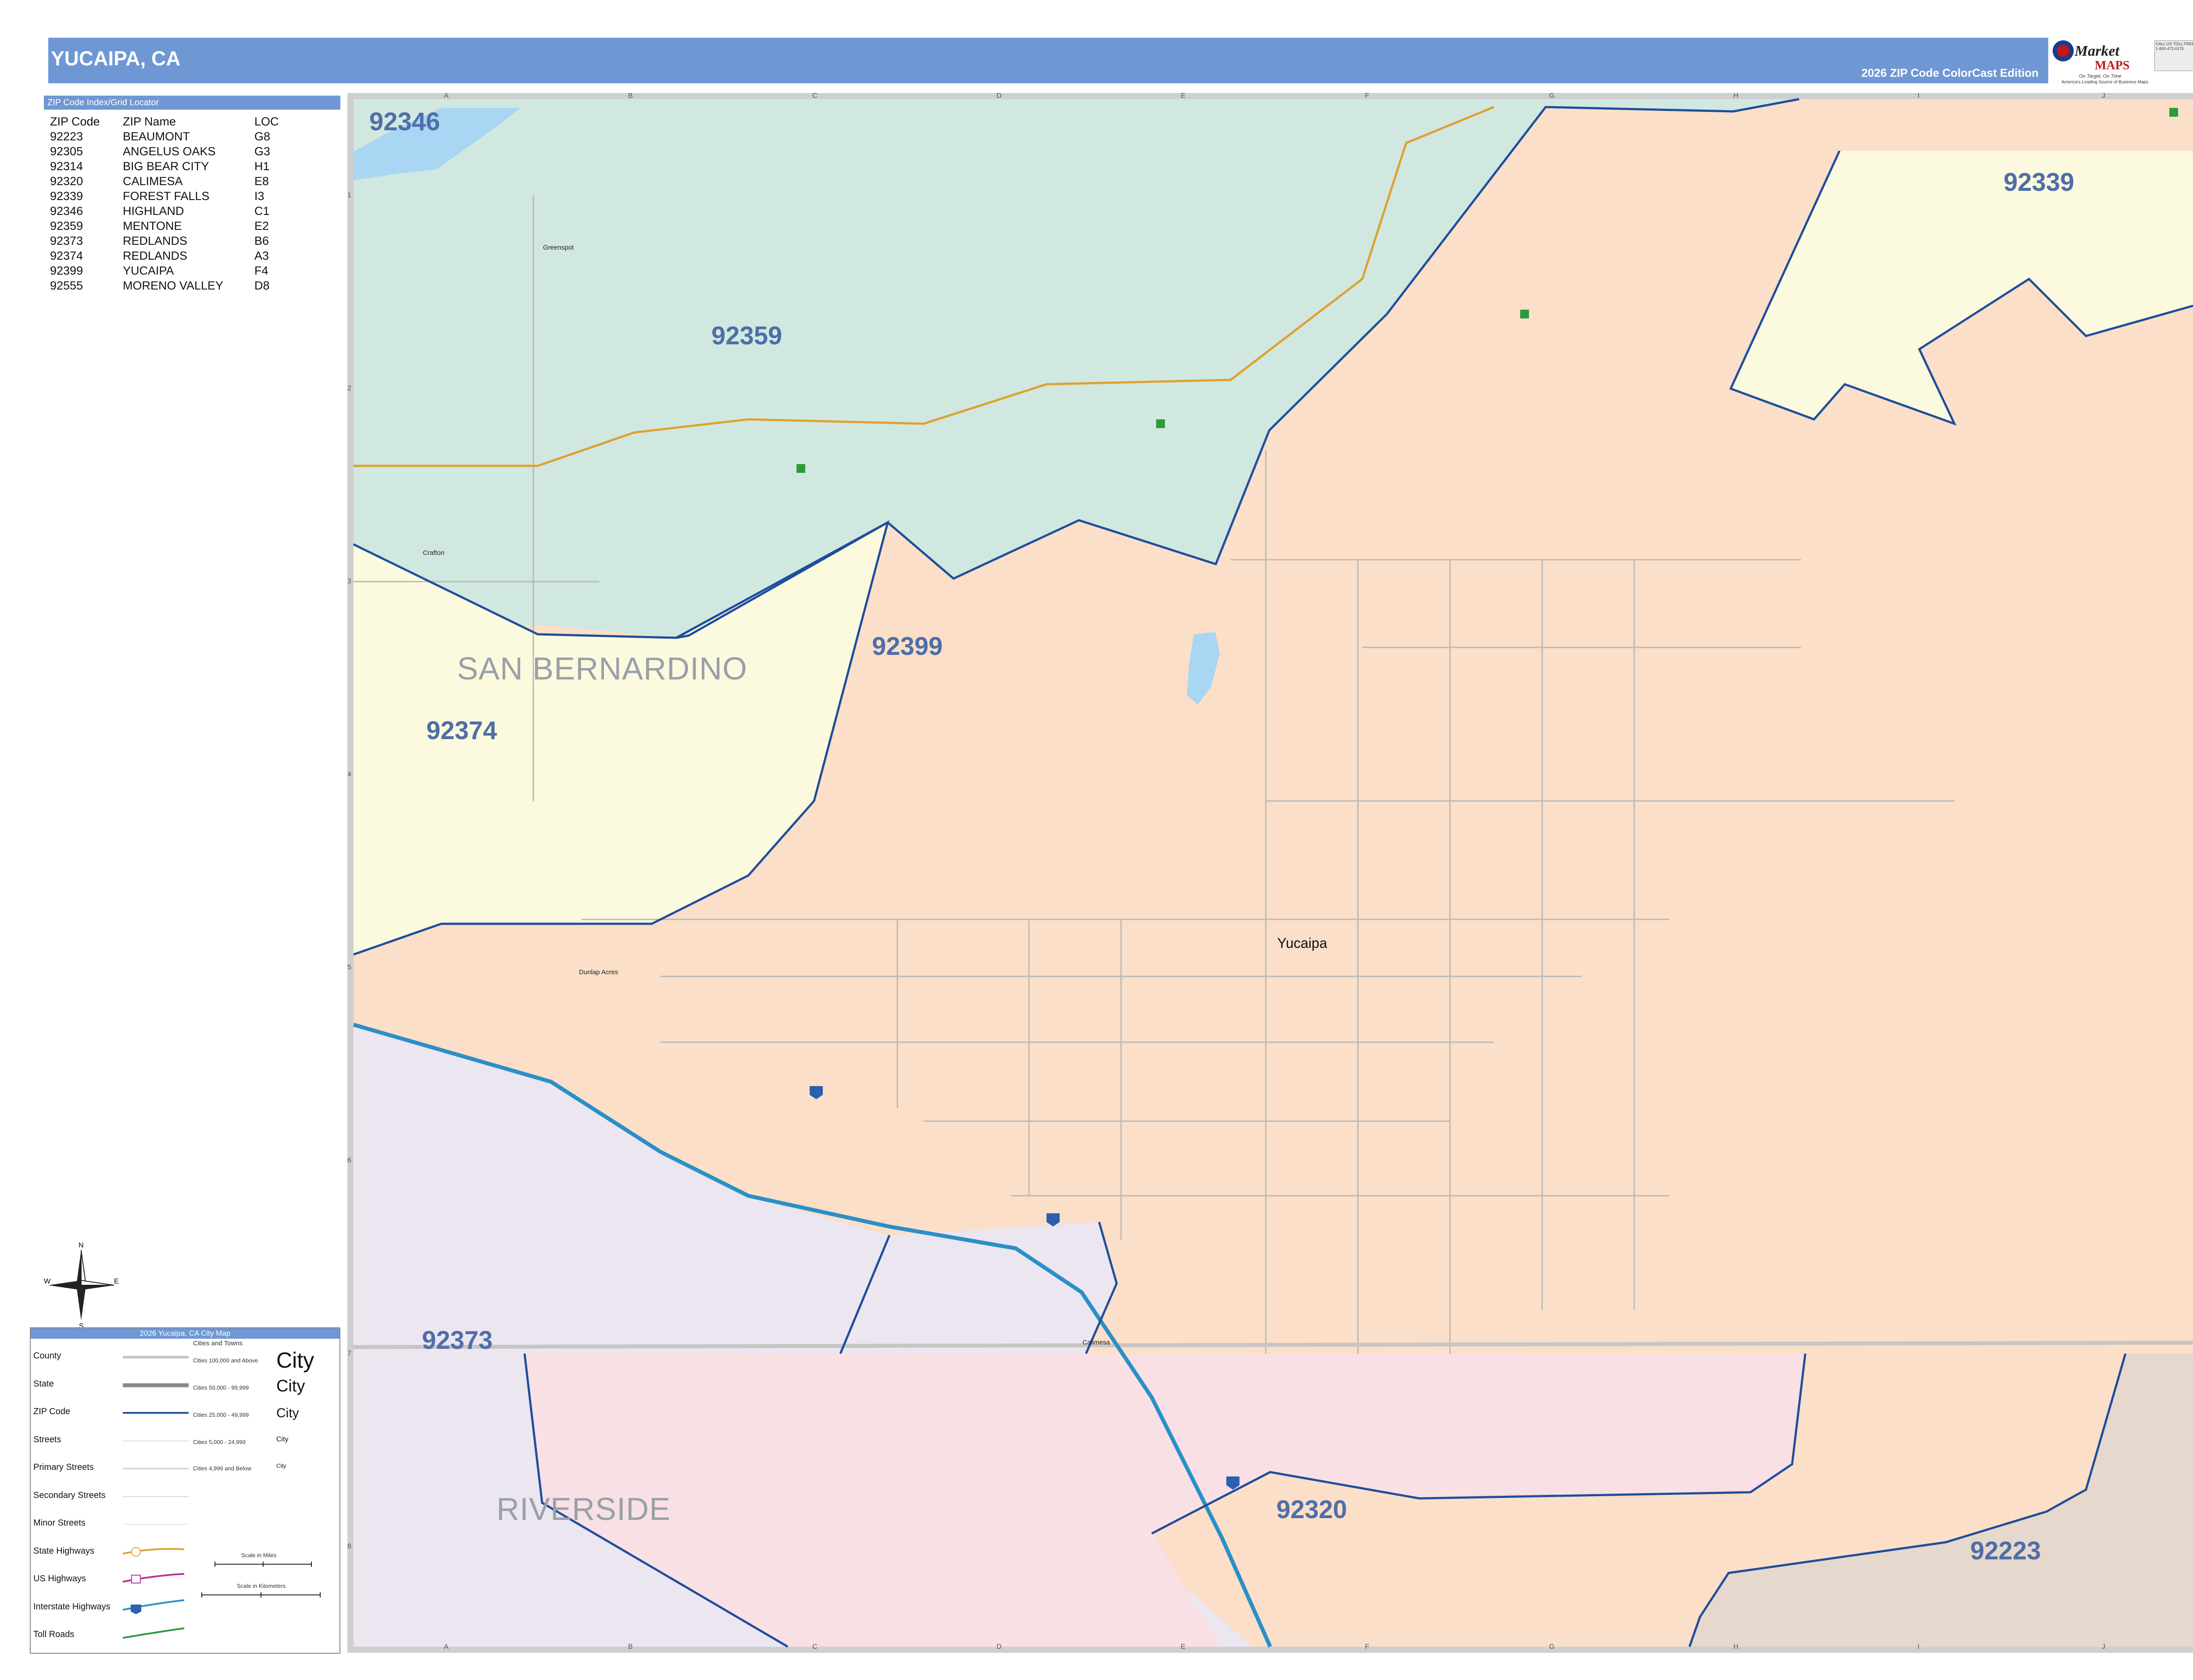  What do you see at coordinates (178, 285) in the screenshot?
I see `zip-index-row: 92555 MORENO VALLEY D8` at bounding box center [178, 285].